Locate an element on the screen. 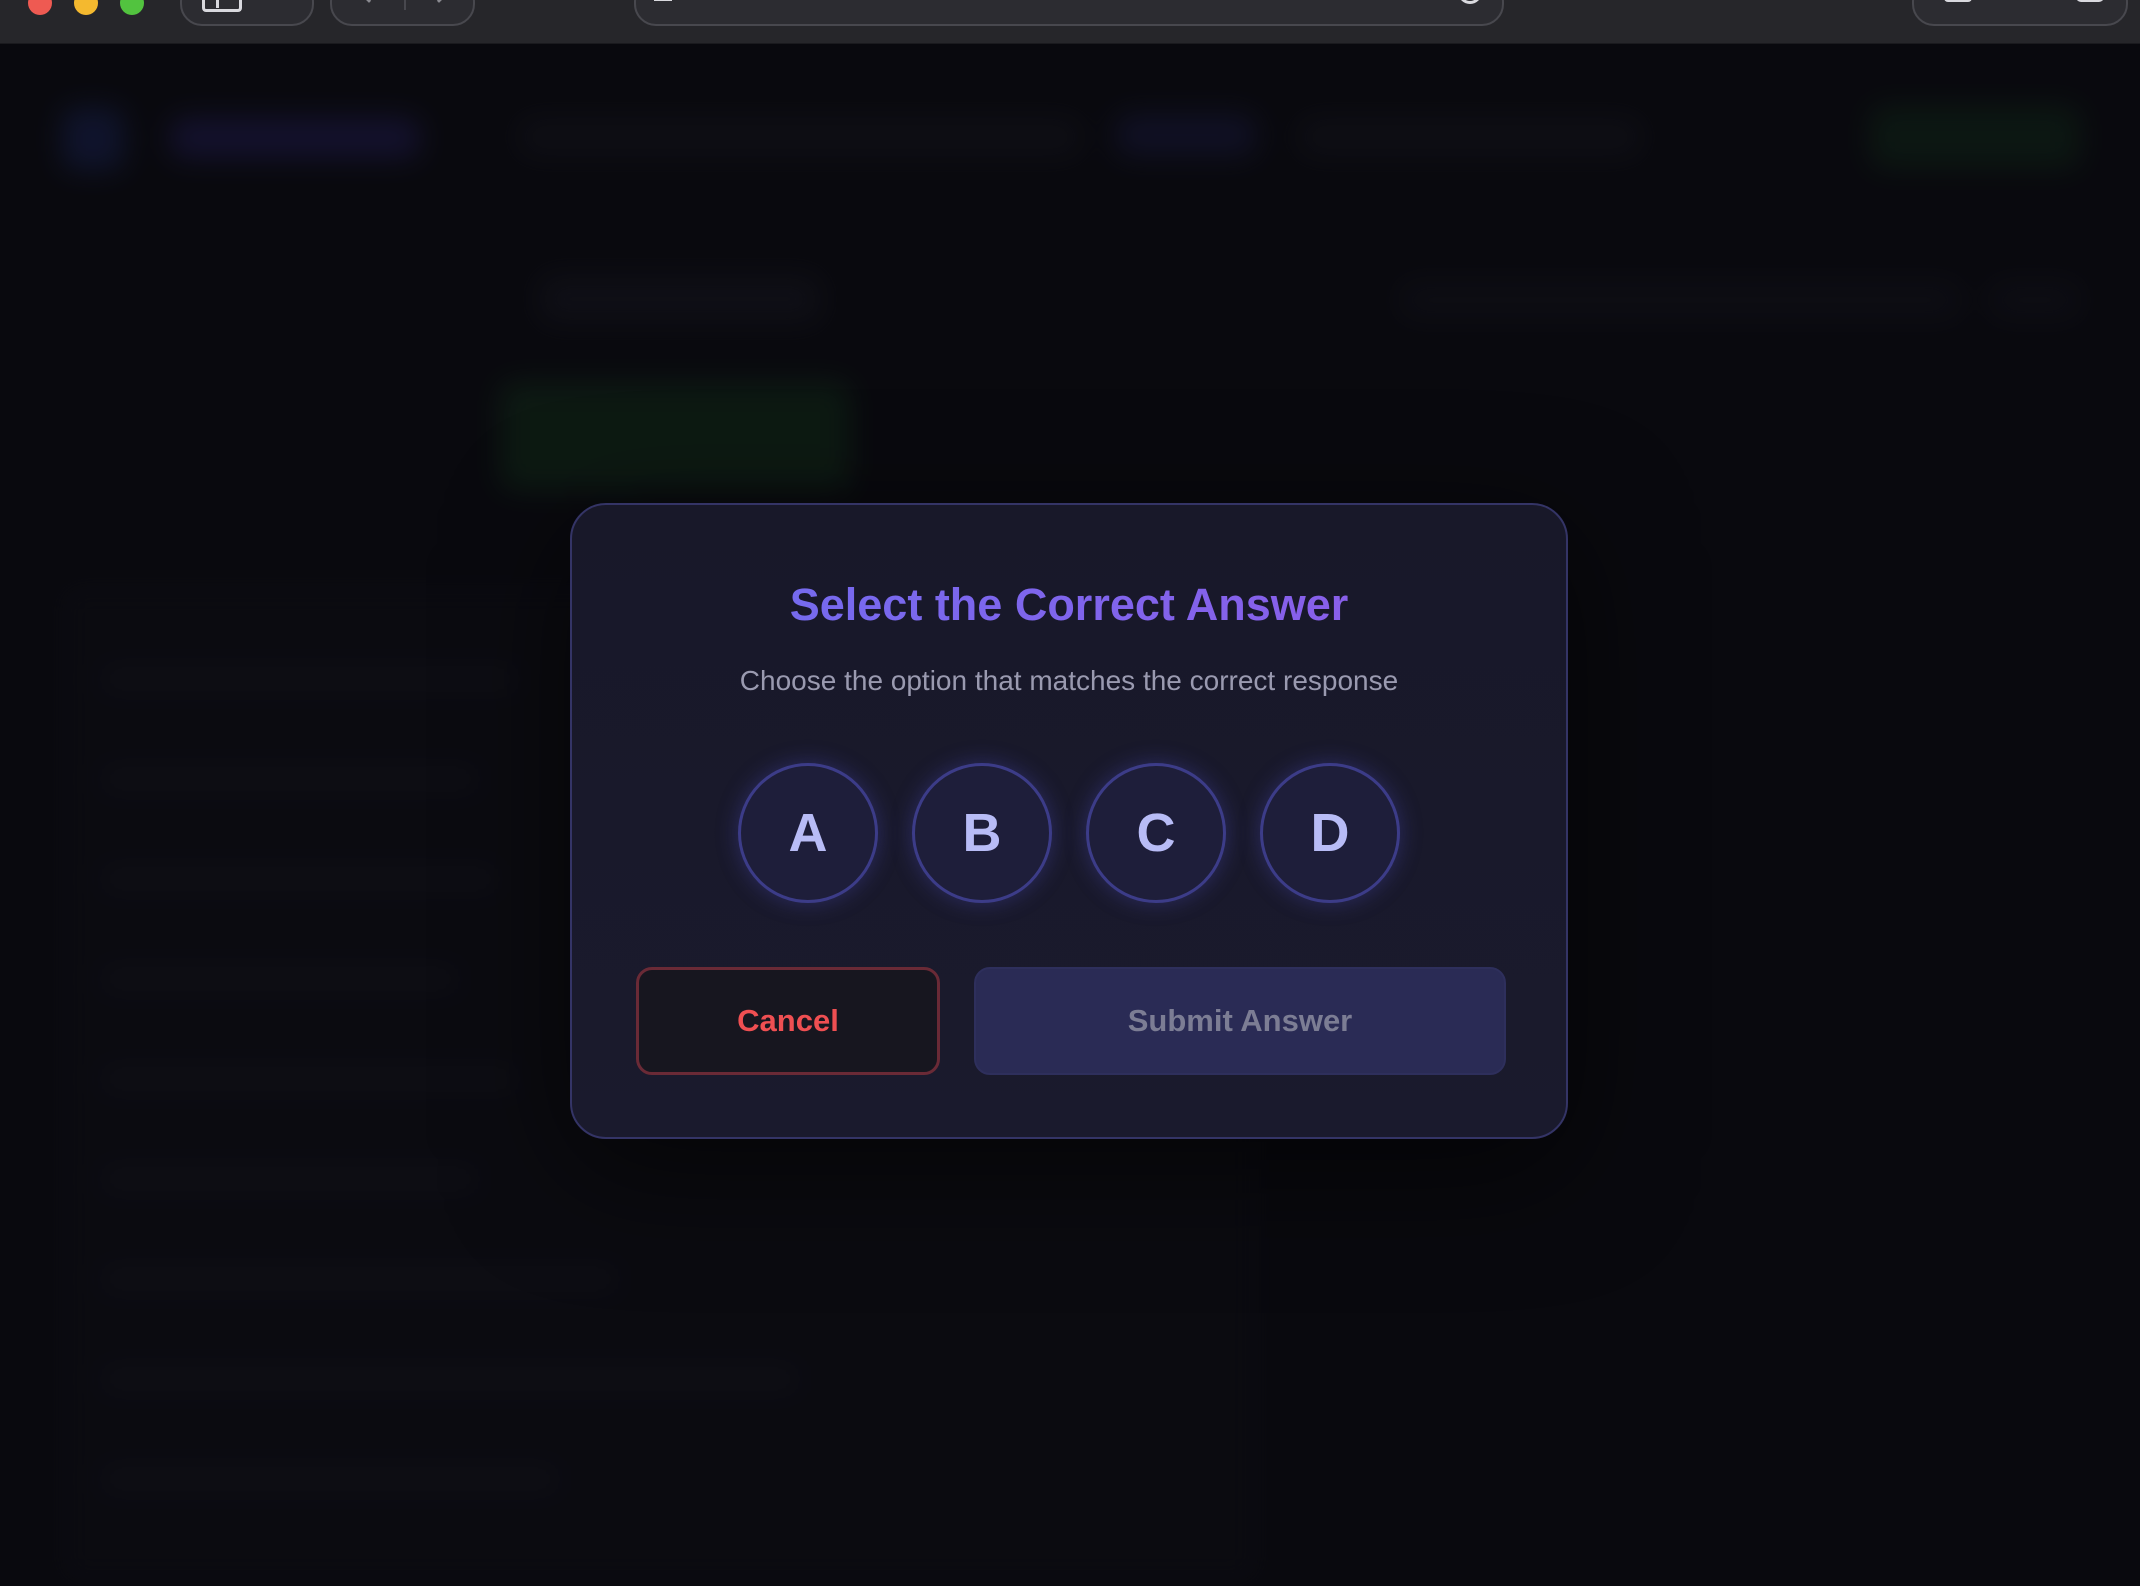 The height and width of the screenshot is (1586, 2140). modal-title: Select the Correct Answer is located at coordinates (1069, 605).